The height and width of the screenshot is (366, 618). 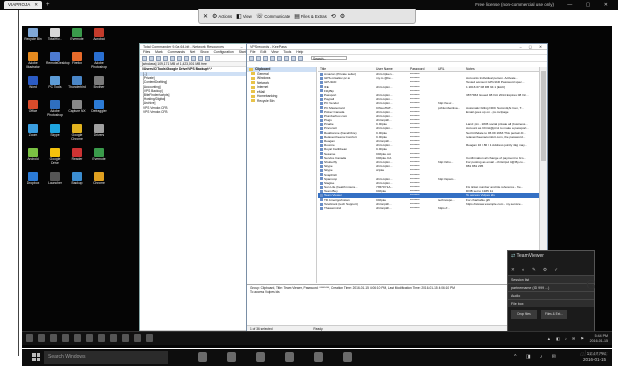 What do you see at coordinates (342, 16) in the screenshot?
I see `settings-icon: ⚙` at bounding box center [342, 16].